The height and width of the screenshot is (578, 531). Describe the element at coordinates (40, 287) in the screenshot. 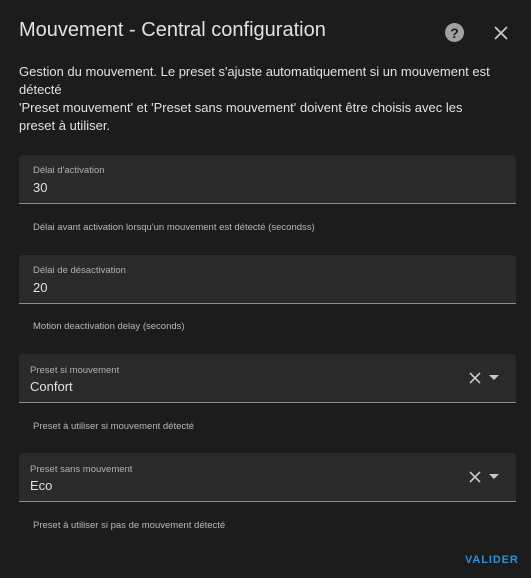

I see `deactivation-delay-value: 20` at that location.